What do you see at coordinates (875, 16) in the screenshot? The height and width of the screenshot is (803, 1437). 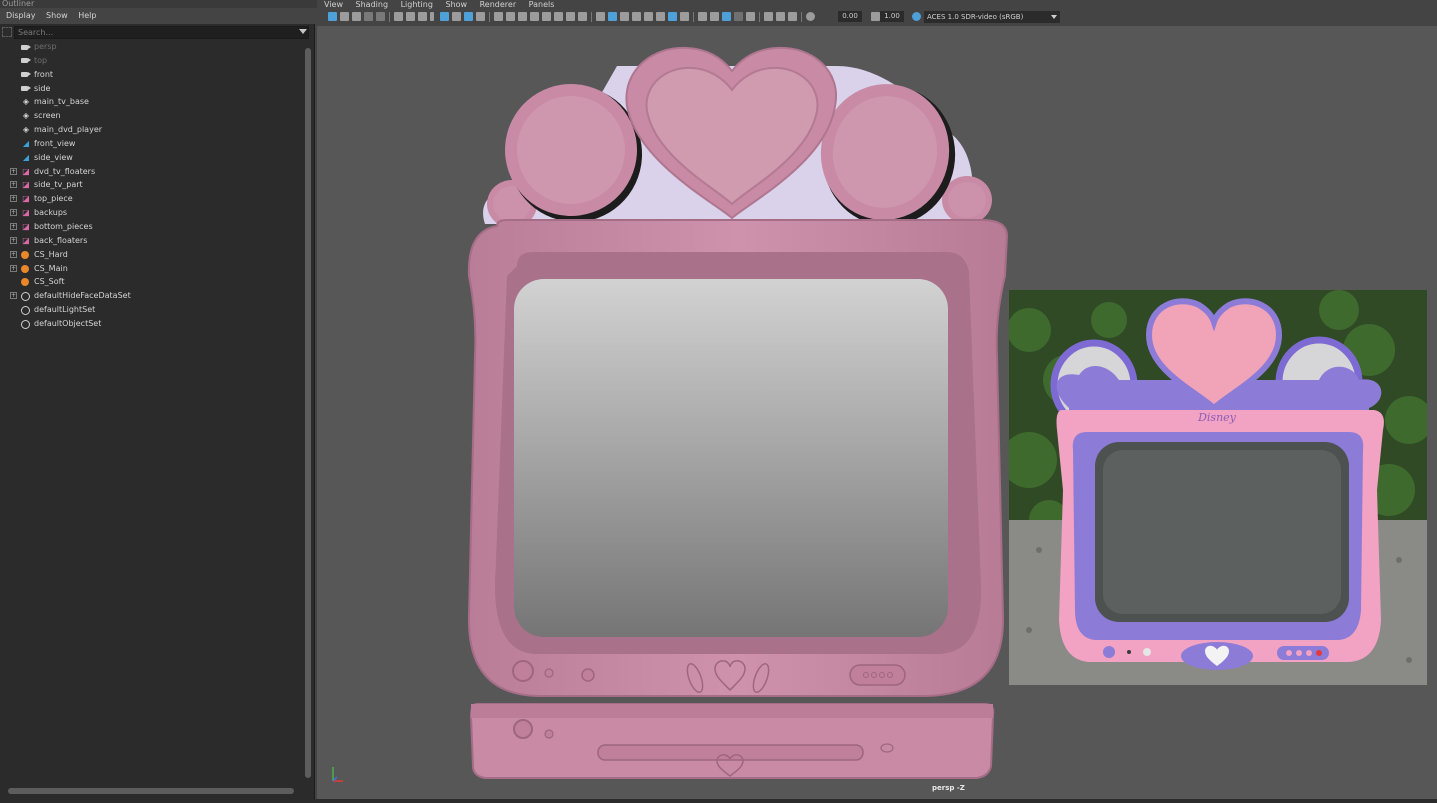 I see `gamma-icon` at bounding box center [875, 16].